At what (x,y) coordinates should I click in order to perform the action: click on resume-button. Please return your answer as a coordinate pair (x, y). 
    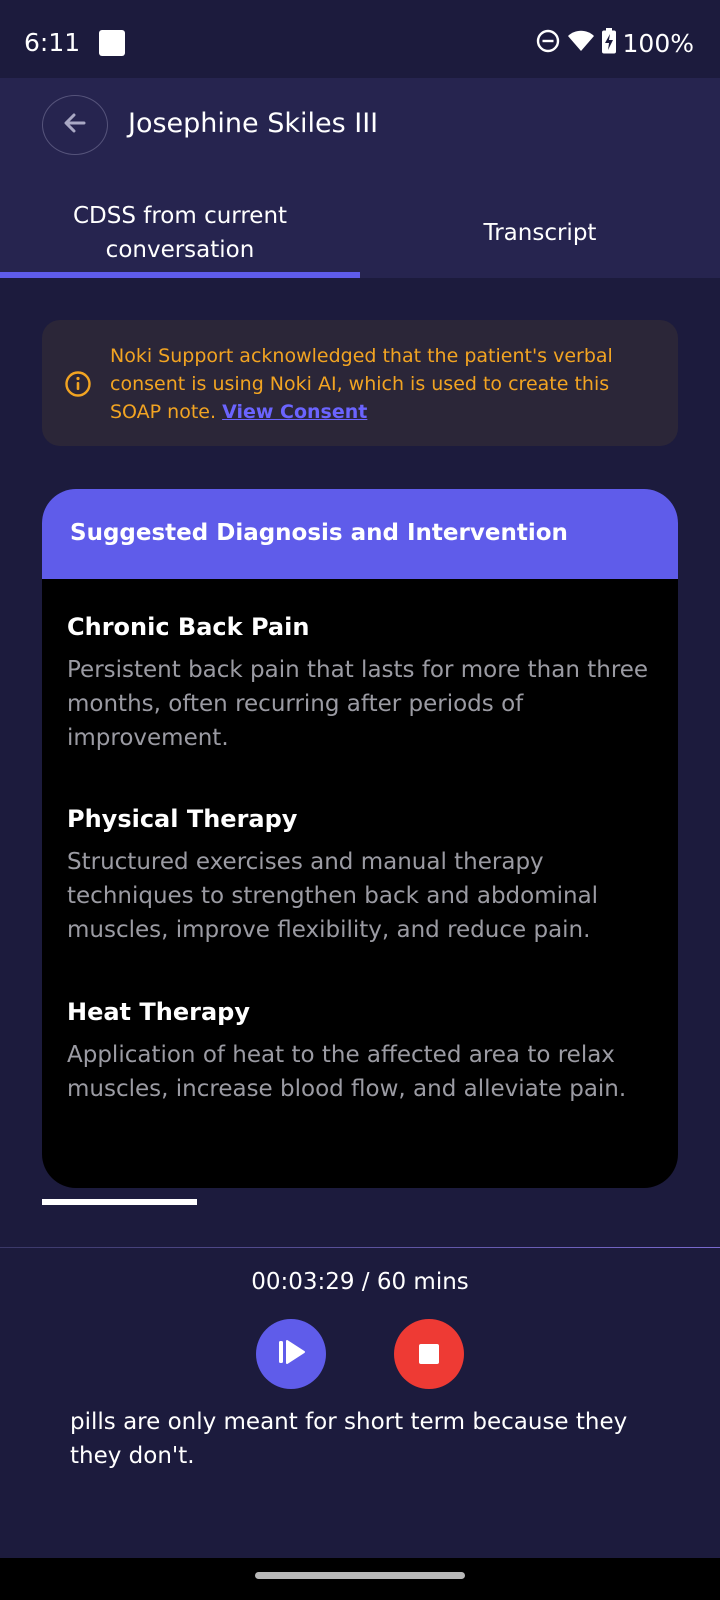
    Looking at the image, I should click on (291, 1354).